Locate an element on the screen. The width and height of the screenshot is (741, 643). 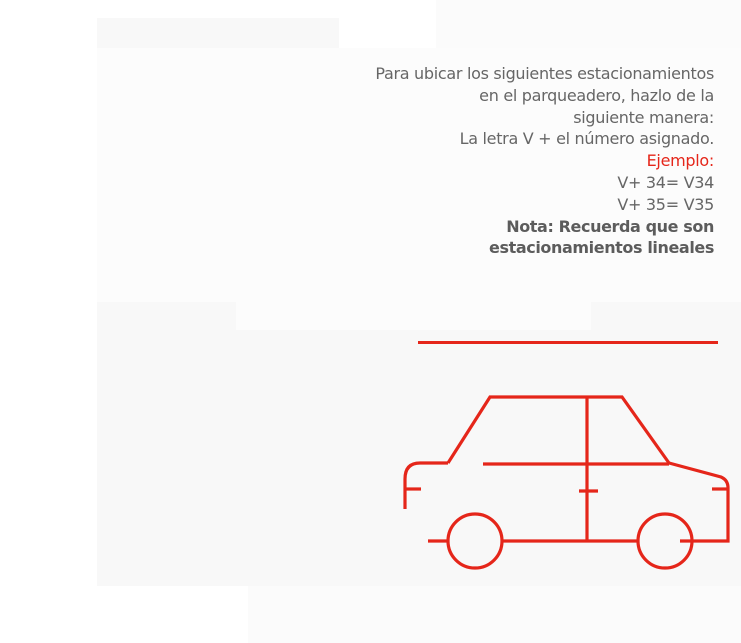
instruction-line: en el parqueadero, hazlo de la is located at coordinates (596, 95).